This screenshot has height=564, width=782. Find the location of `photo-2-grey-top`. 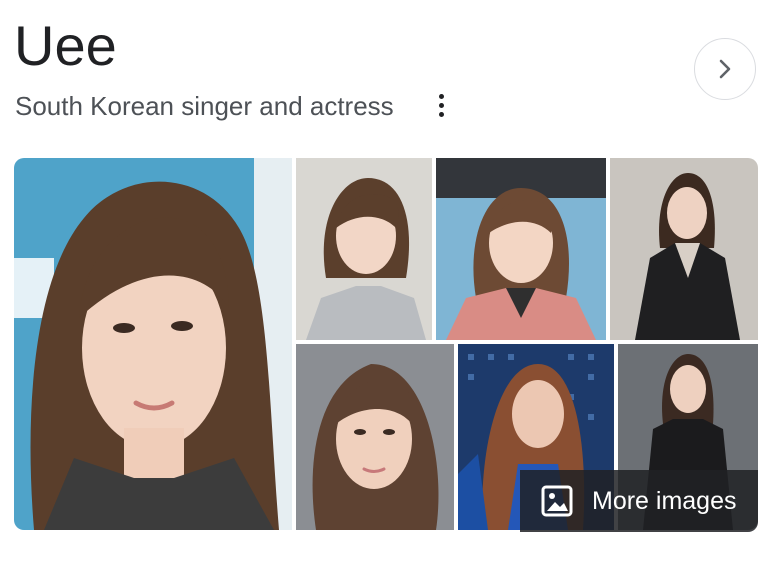

photo-2-grey-top is located at coordinates (364, 249).